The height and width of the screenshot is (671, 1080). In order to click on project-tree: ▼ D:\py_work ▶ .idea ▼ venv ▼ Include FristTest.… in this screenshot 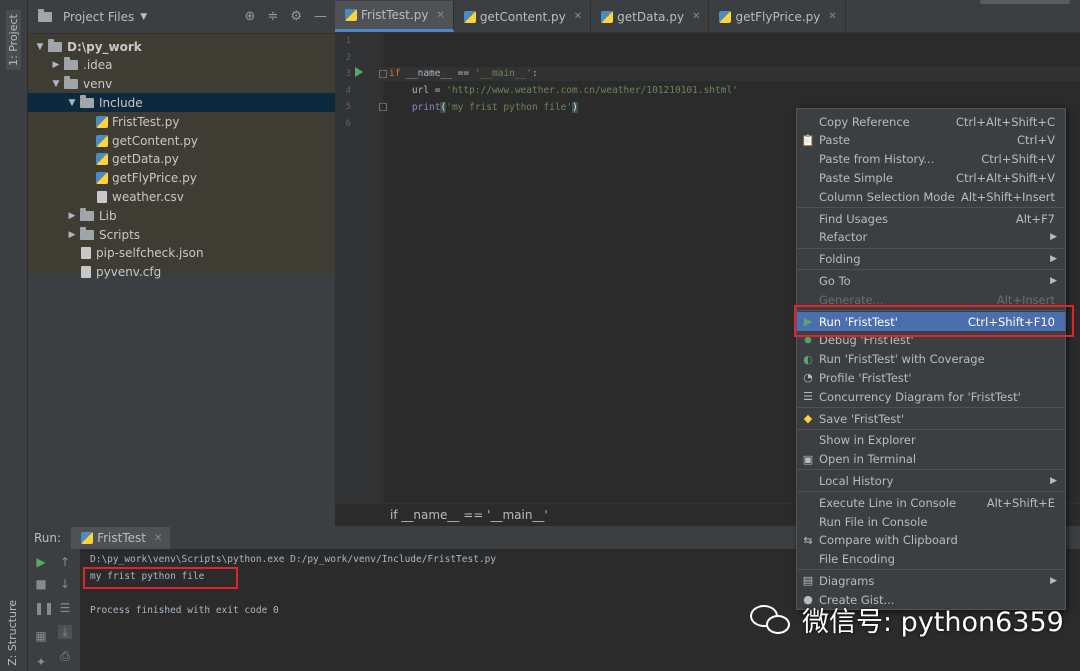, I will do `click(181, 156)`.